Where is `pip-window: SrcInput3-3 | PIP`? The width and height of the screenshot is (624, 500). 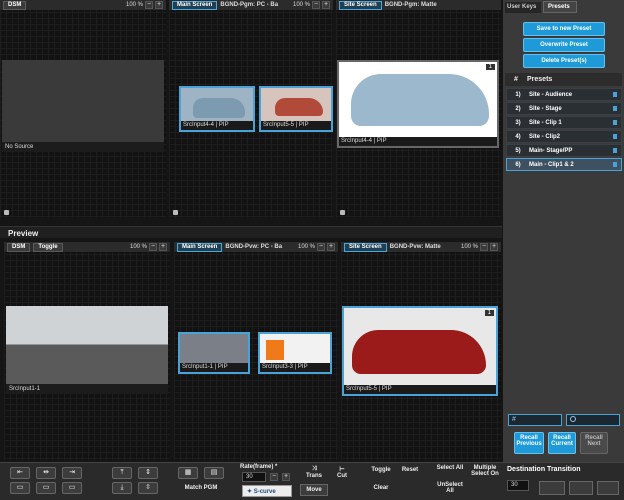
pip-window: SrcInput3-3 | PIP is located at coordinates (295, 353).